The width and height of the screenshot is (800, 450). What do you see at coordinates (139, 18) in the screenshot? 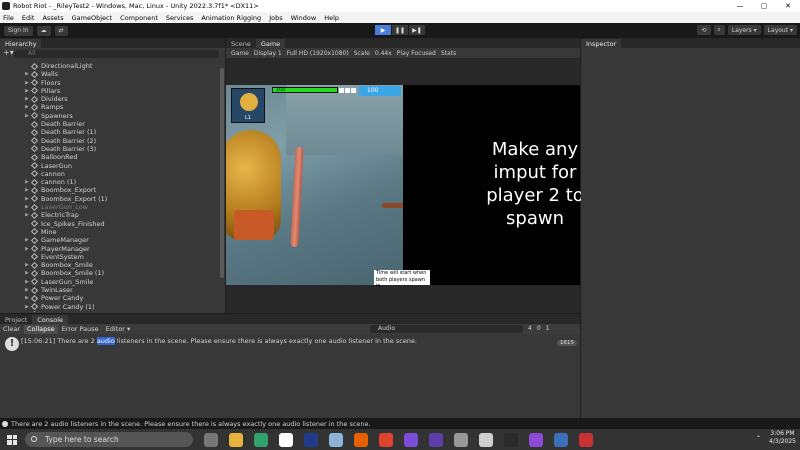
I see `menu-component: Component` at bounding box center [139, 18].